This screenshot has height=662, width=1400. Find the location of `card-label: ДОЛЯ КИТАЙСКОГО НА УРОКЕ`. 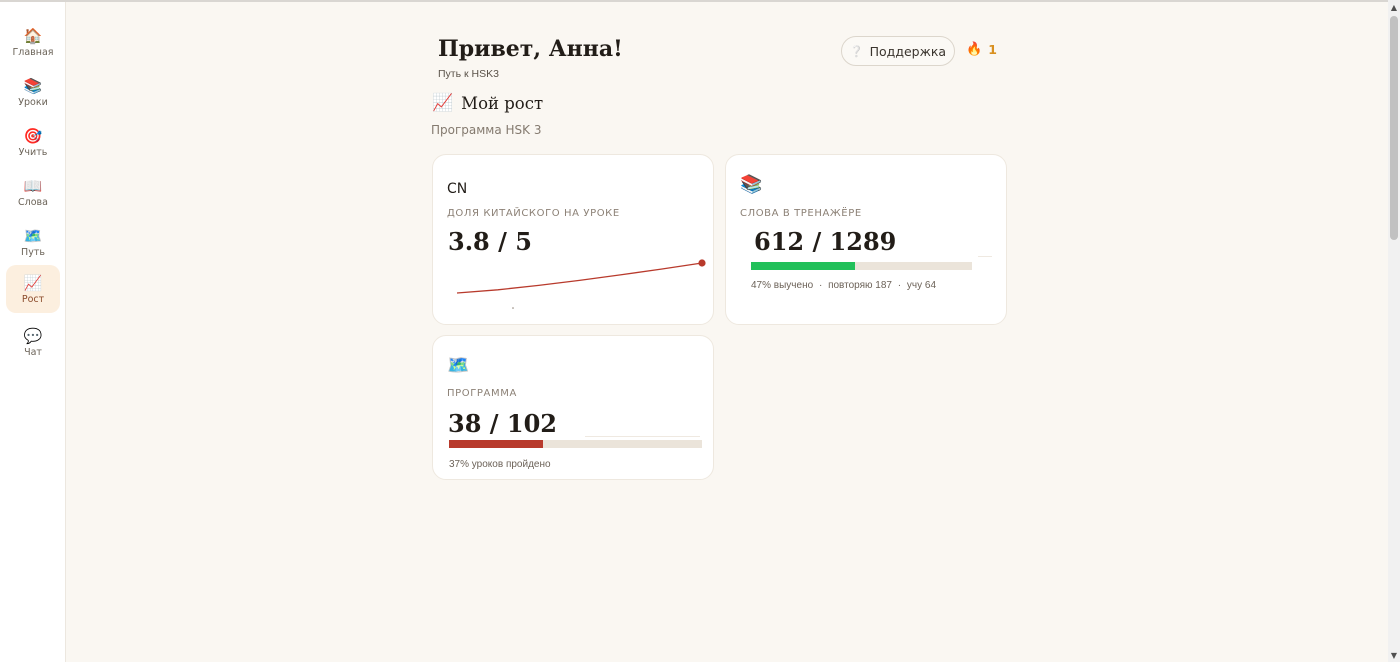

card-label: ДОЛЯ КИТАЙСКОГО НА УРОКЕ is located at coordinates (533, 213).